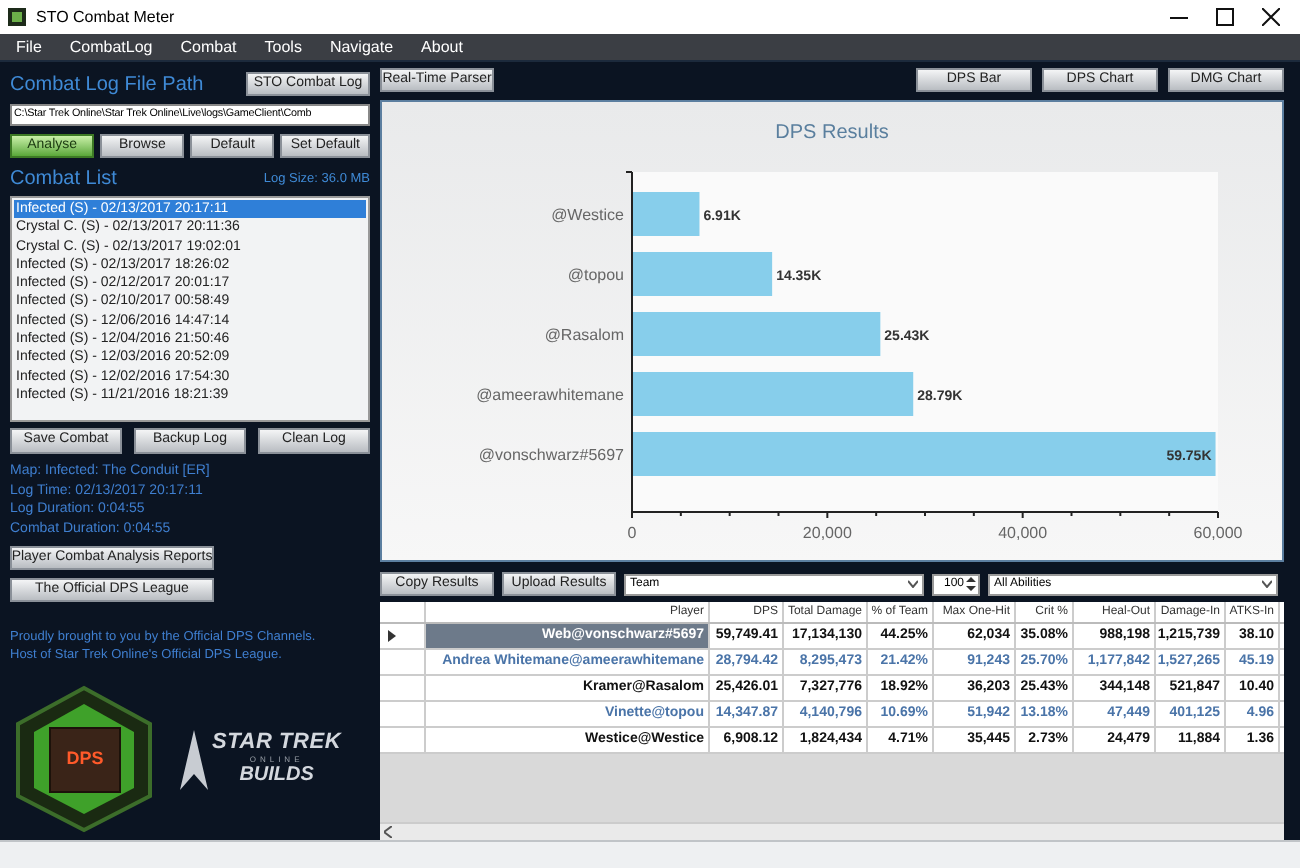  Describe the element at coordinates (550, 395) in the screenshot. I see `axis-label: @ameerawhitemane` at that location.